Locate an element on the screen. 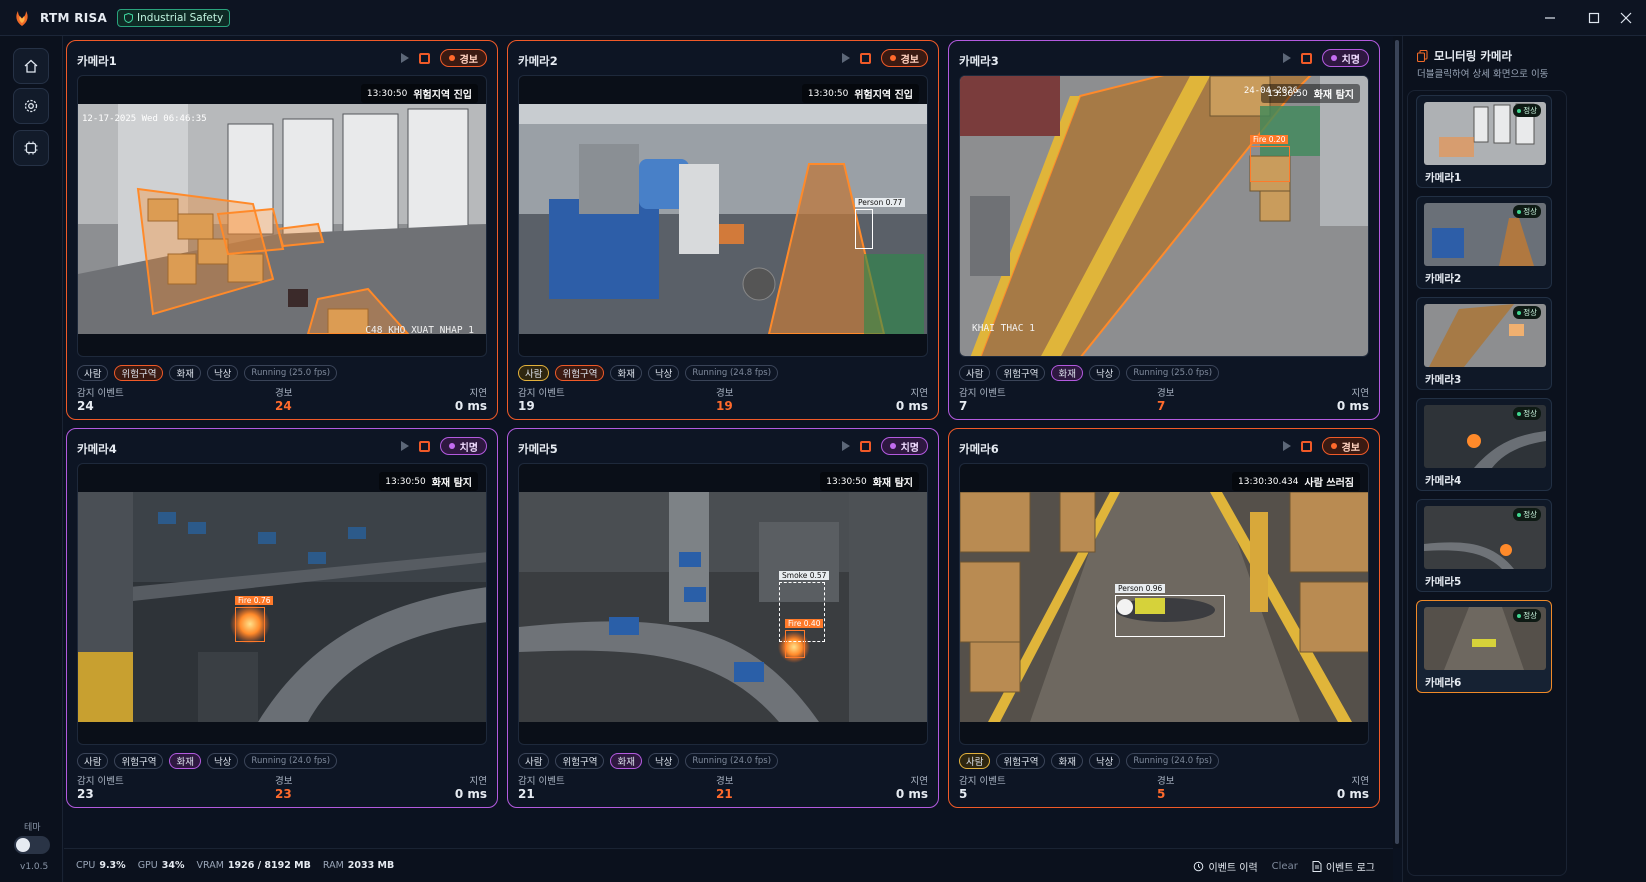 Image resolution: width=1646 pixels, height=882 pixels. event-log-button: 이벤트 로그 is located at coordinates (1343, 866).